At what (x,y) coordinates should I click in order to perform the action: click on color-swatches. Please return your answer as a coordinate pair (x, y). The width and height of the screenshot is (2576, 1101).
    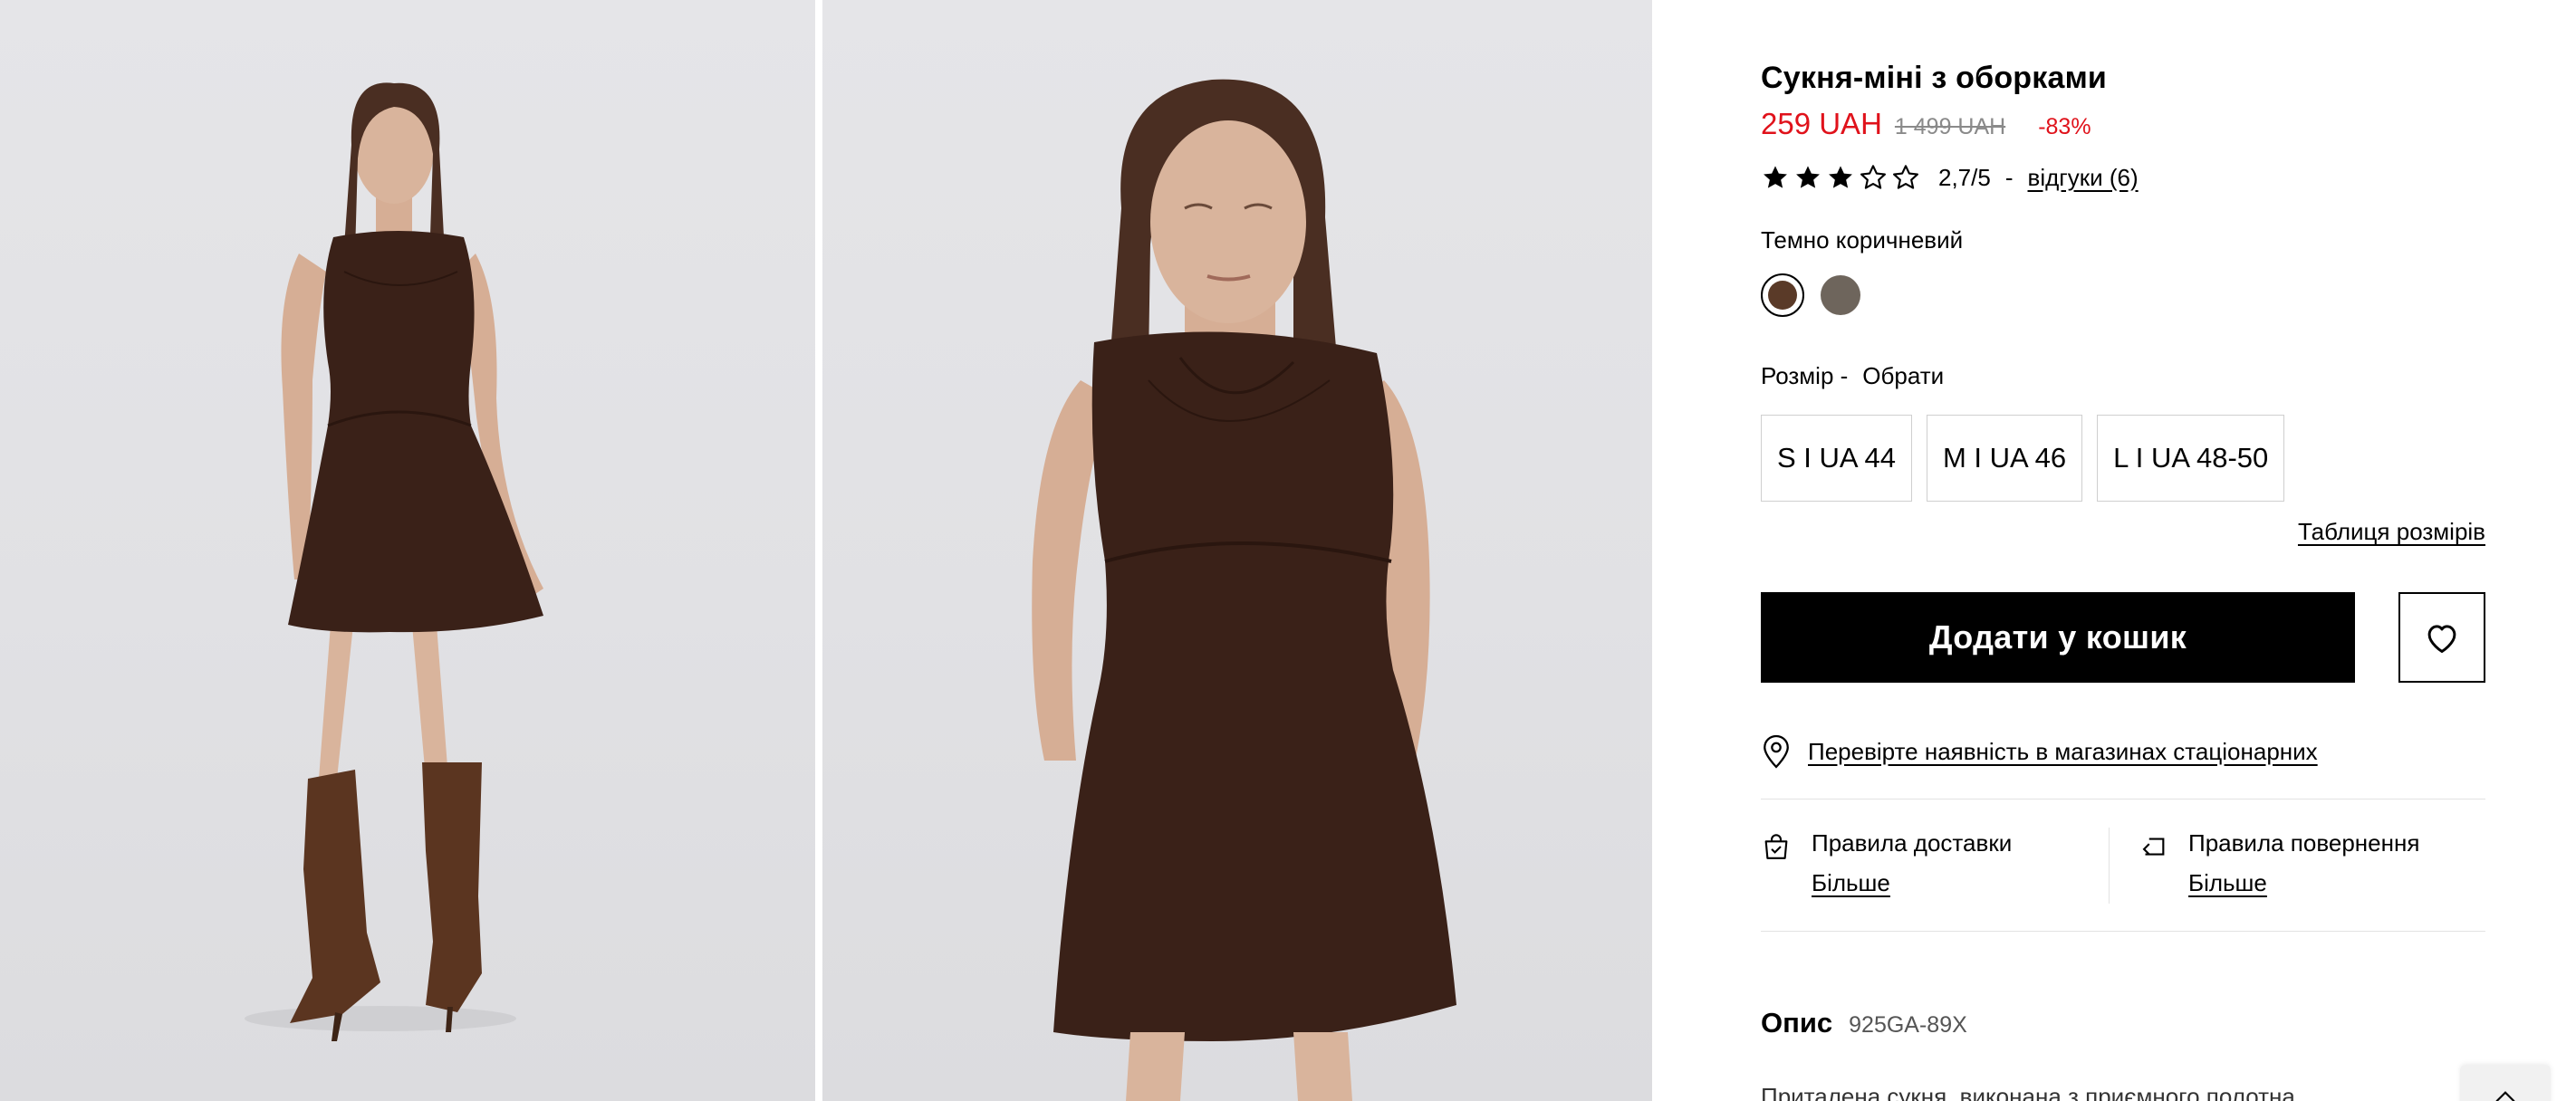
    Looking at the image, I should click on (1811, 295).